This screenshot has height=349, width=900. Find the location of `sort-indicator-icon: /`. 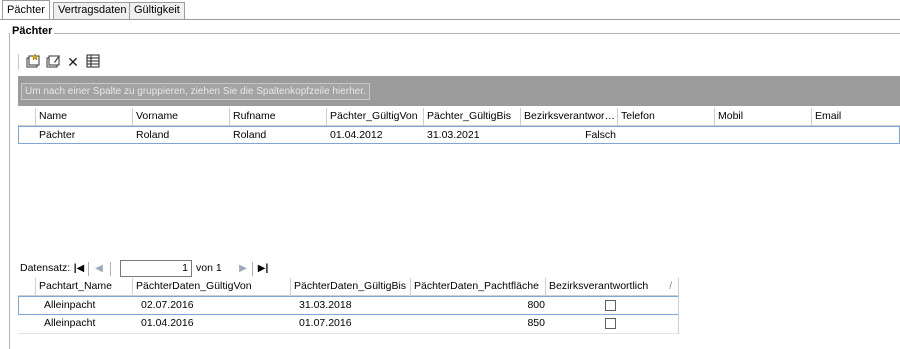

sort-indicator-icon: / is located at coordinates (670, 286).